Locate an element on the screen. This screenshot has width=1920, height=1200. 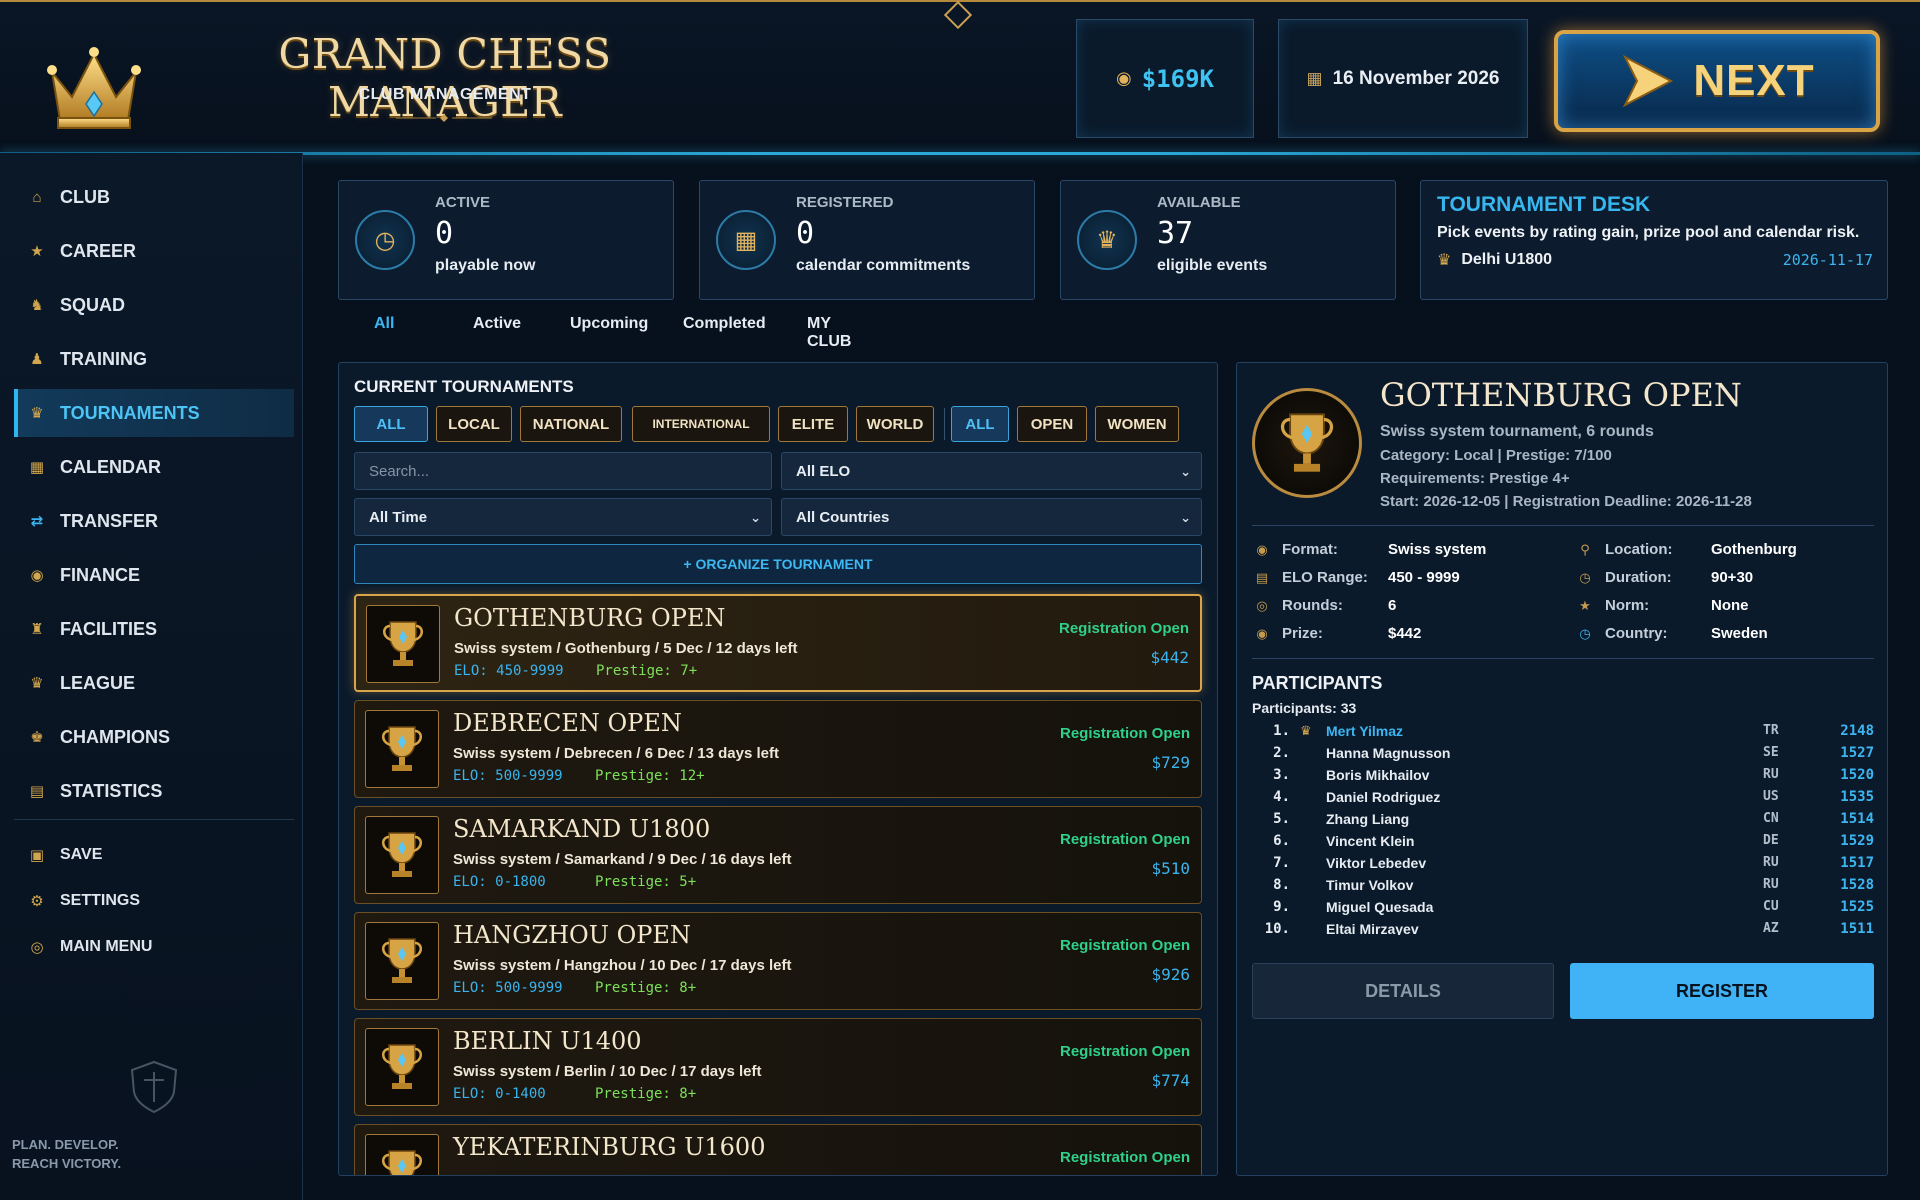
filter-chip-international: INTERNATIONAL is located at coordinates (701, 424).